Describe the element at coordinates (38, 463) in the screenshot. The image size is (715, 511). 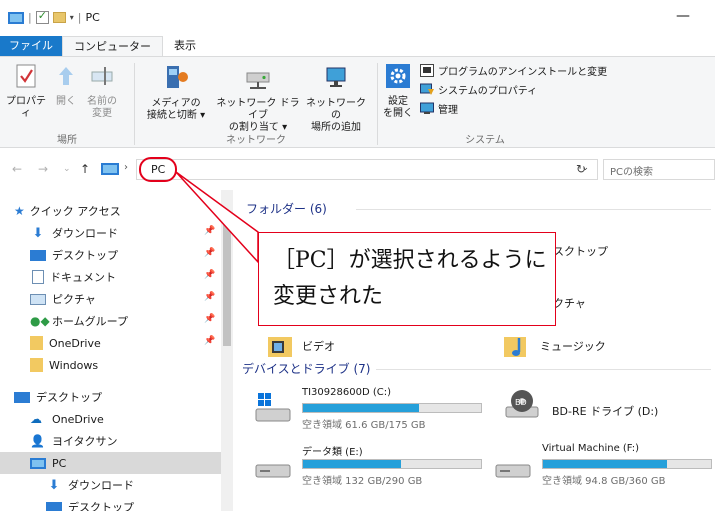
I see `pc-icon` at that location.